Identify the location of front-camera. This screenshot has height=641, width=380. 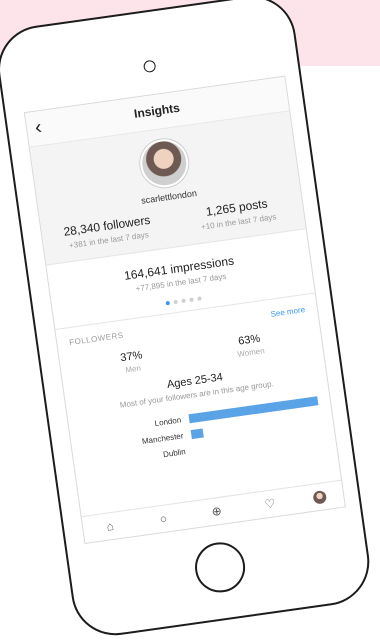
(149, 66).